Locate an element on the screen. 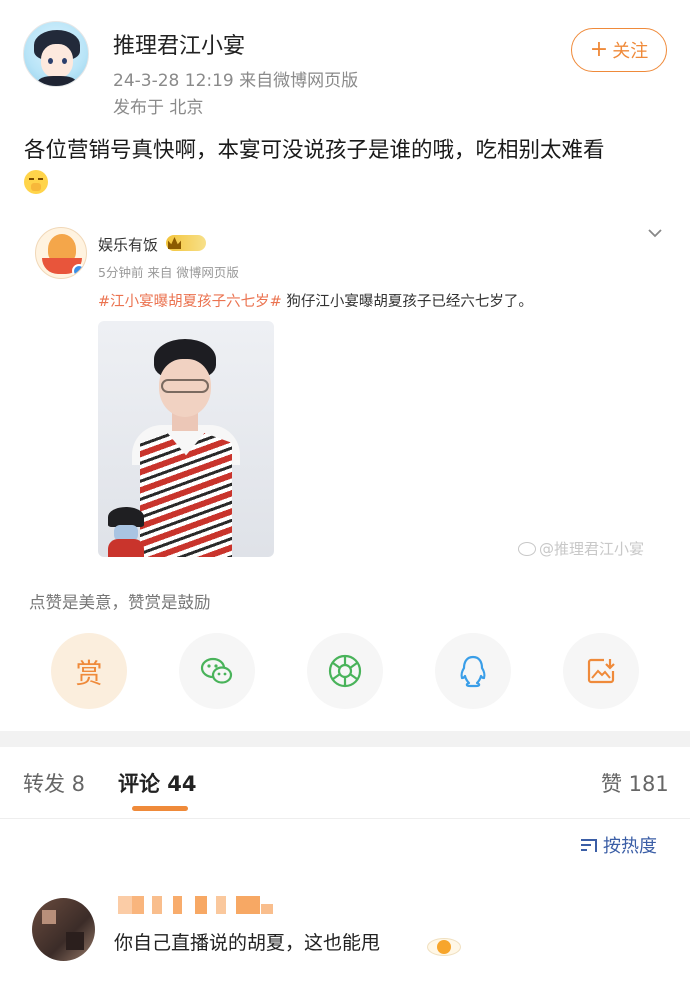 This screenshot has height=981, width=690. share-wechat-button is located at coordinates (217, 671).